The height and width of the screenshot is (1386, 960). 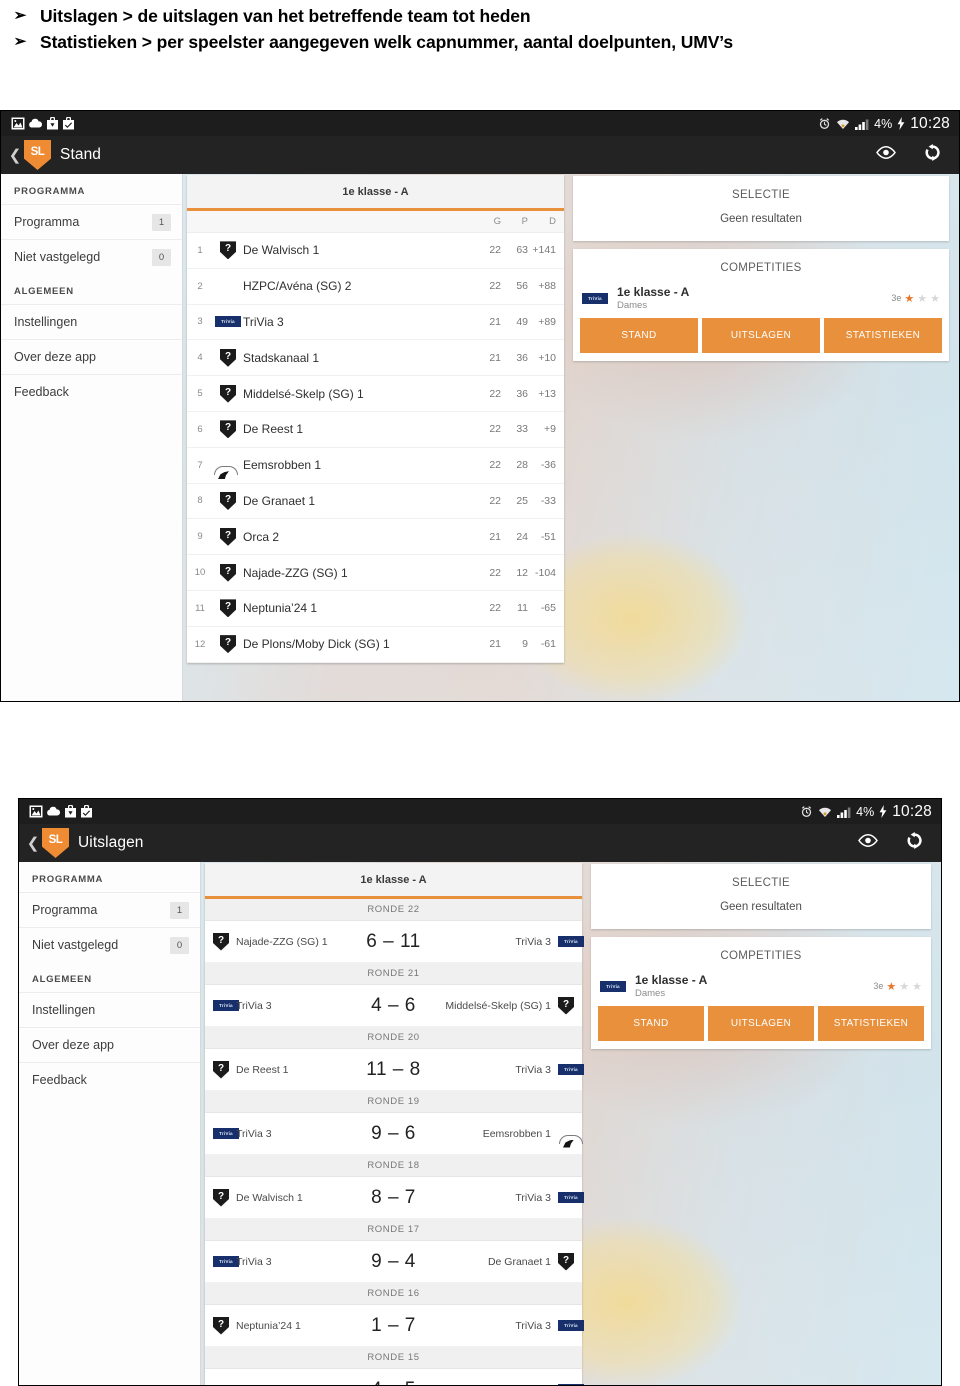 What do you see at coordinates (516, 1133) in the screenshot?
I see `away-team-name: Eemsrobben 1` at bounding box center [516, 1133].